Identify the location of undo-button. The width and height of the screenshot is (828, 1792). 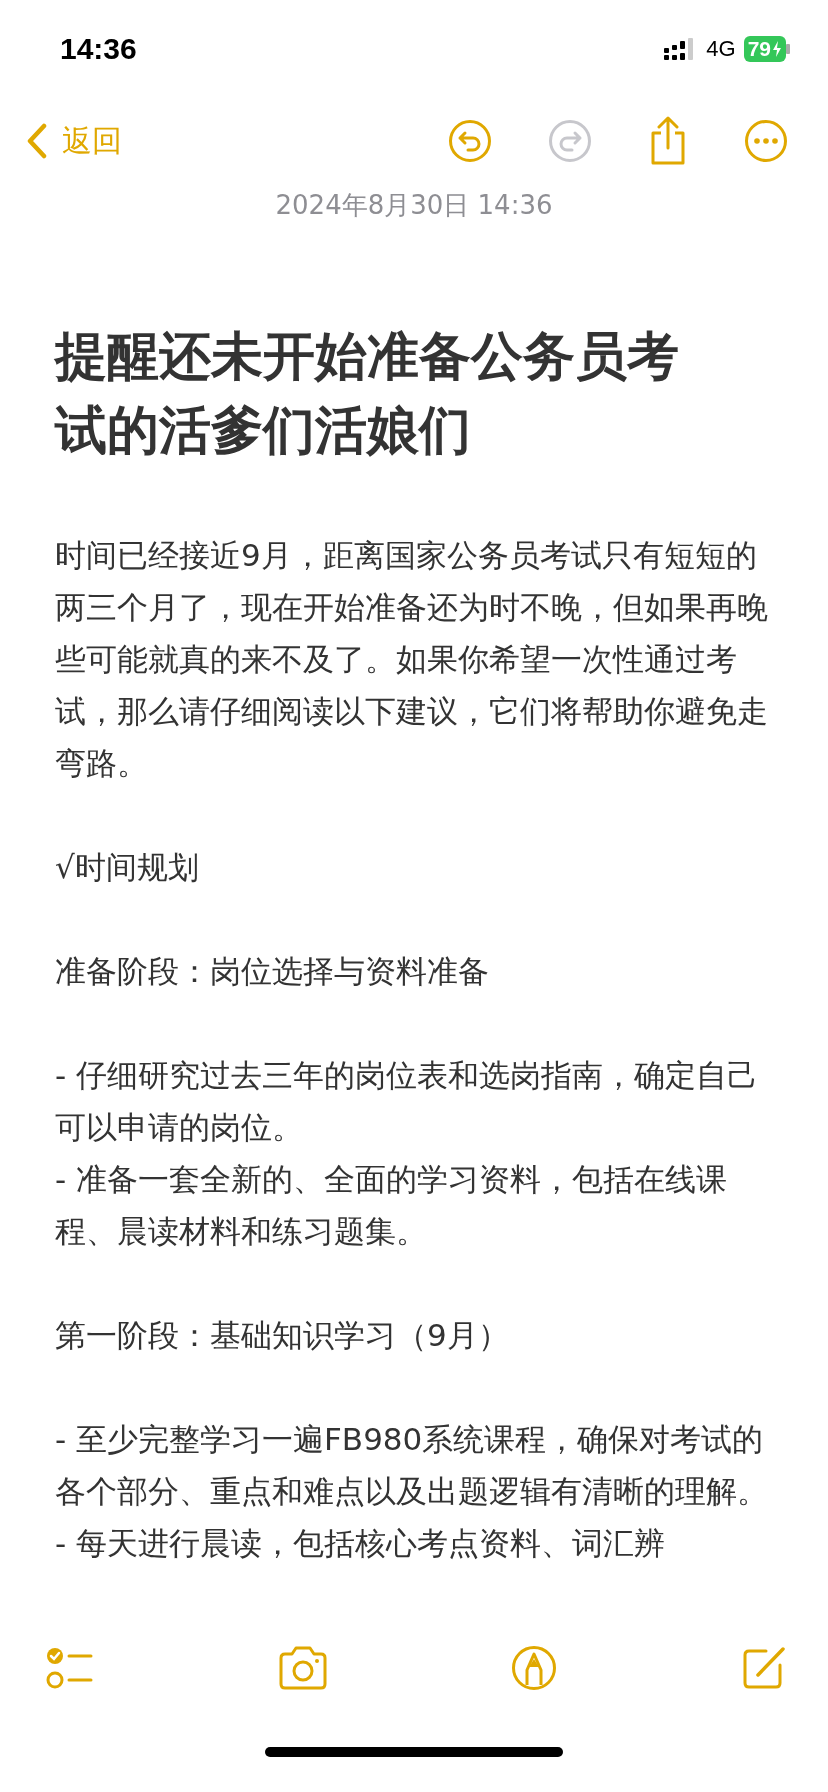
(470, 141).